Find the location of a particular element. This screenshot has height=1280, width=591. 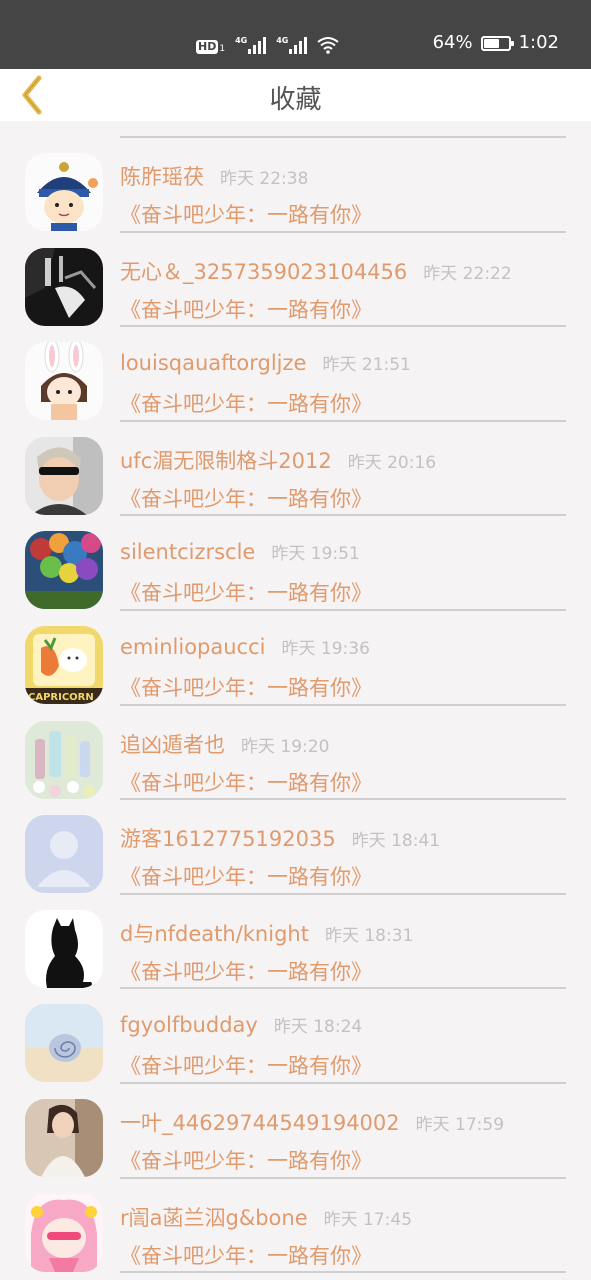

list-item: fgyolfbudday 昨天 18:24 《奋斗吧少年：一路有你》 is located at coordinates (295, 1036).